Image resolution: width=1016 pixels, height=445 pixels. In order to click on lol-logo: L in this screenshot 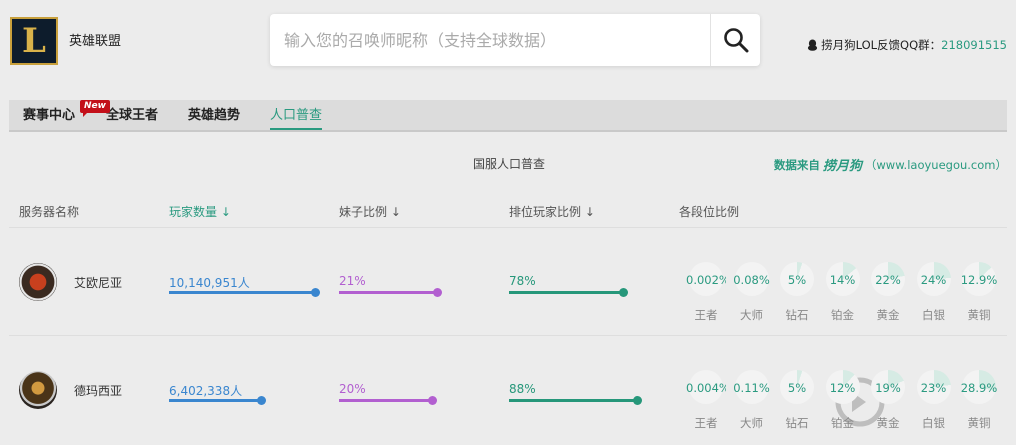, I will do `click(34, 41)`.